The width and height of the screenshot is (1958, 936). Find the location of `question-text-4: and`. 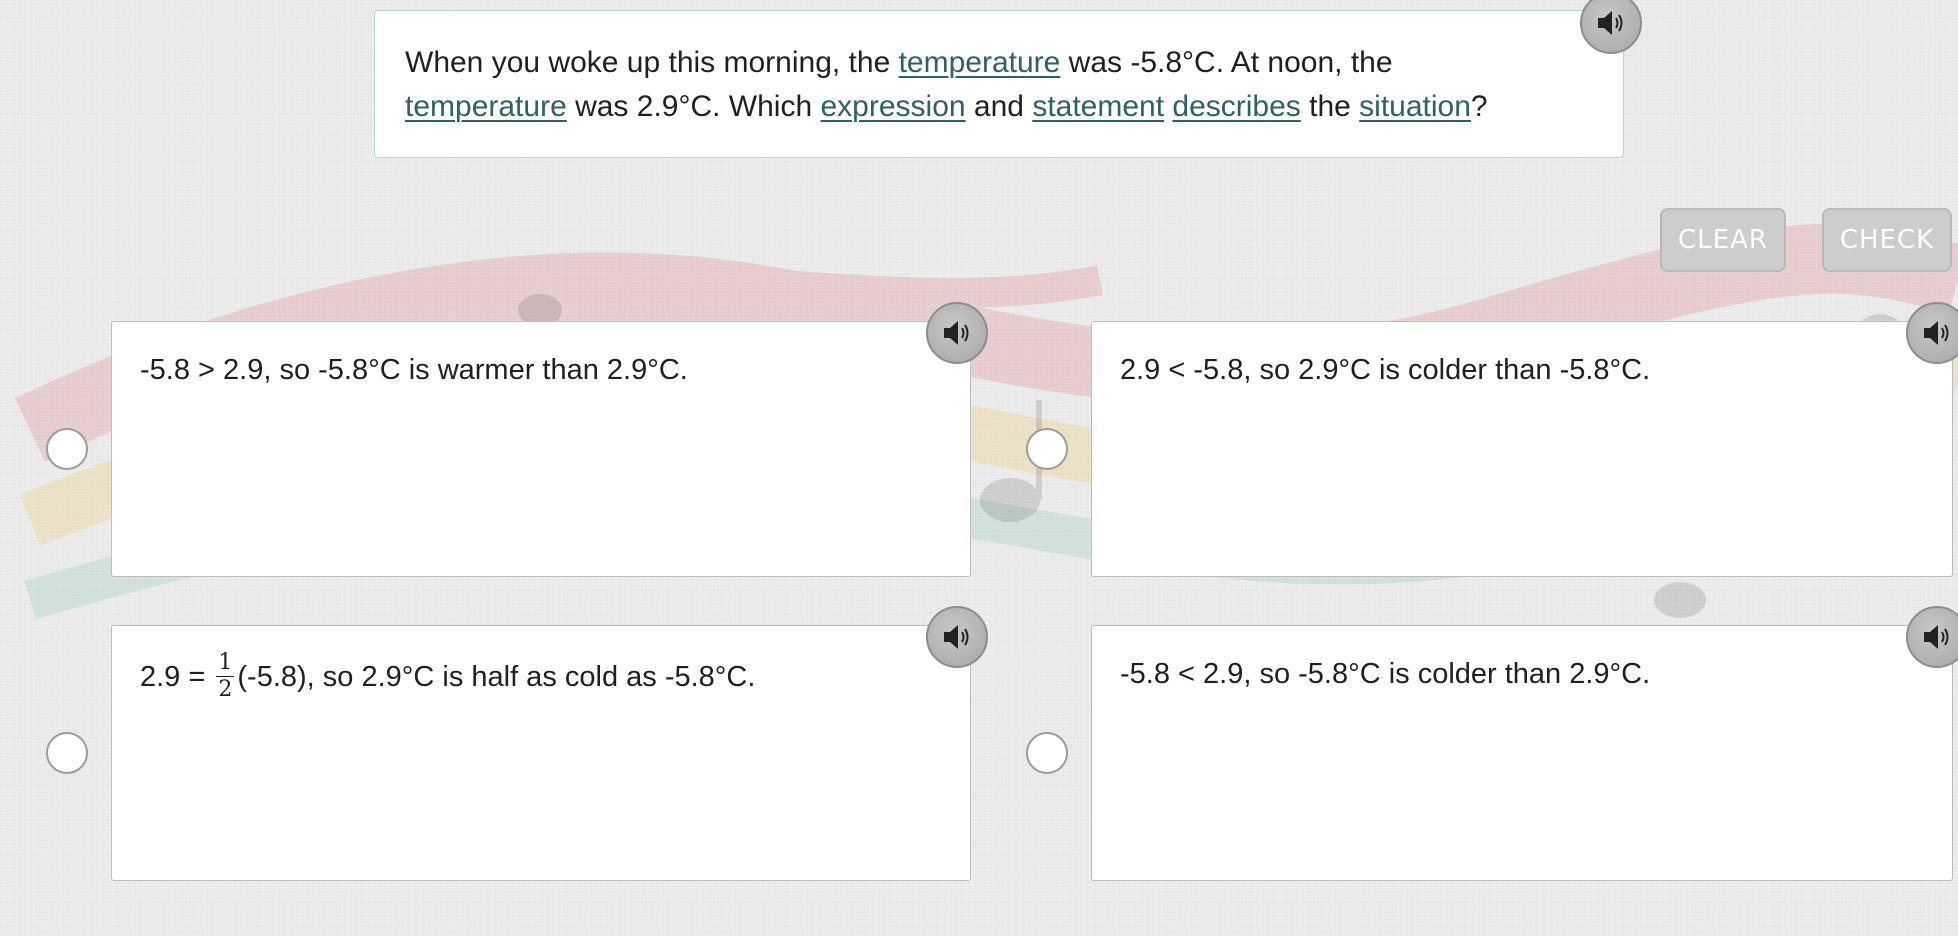

question-text-4: and is located at coordinates (999, 106).